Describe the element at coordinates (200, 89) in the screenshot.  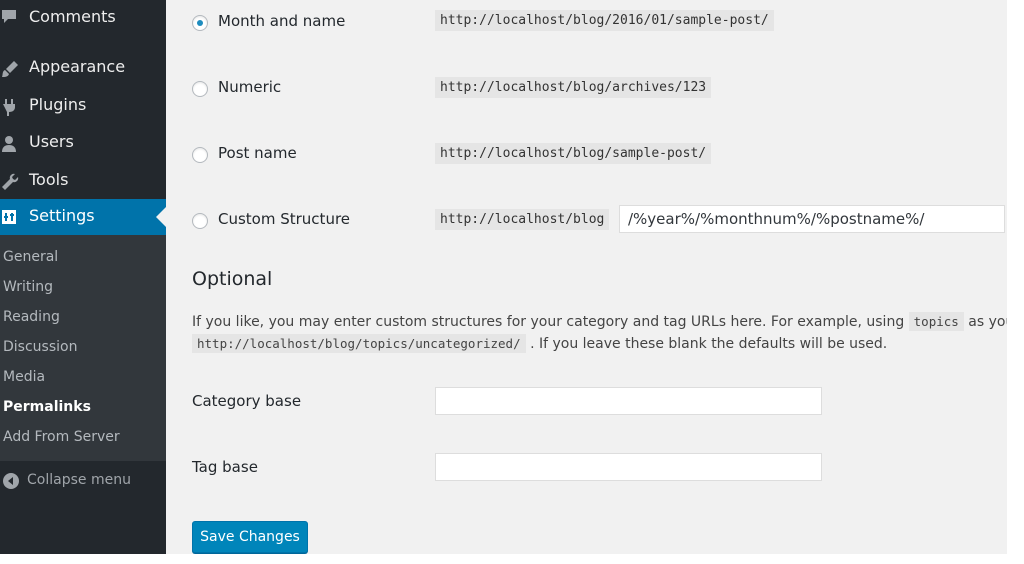
I see `radio-numeric` at that location.